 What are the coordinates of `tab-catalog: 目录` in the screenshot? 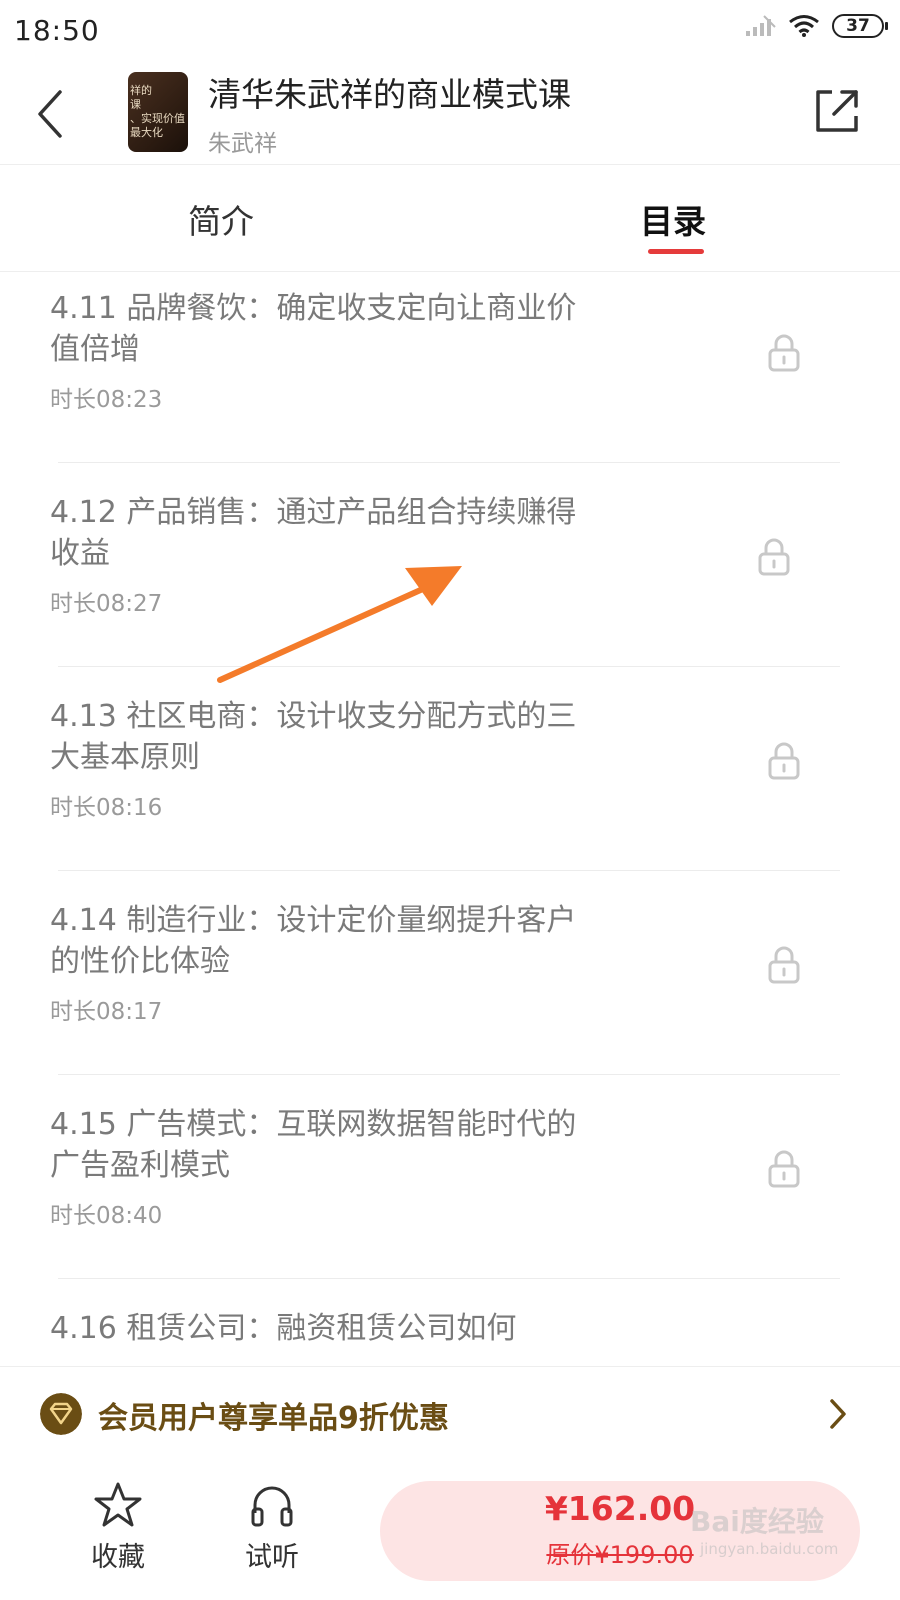 It's located at (673, 219).